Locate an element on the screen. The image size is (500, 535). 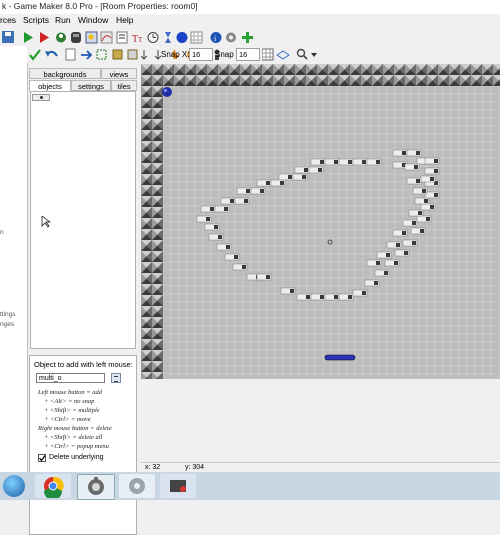
sort-x-icon is located at coordinates (144, 54).